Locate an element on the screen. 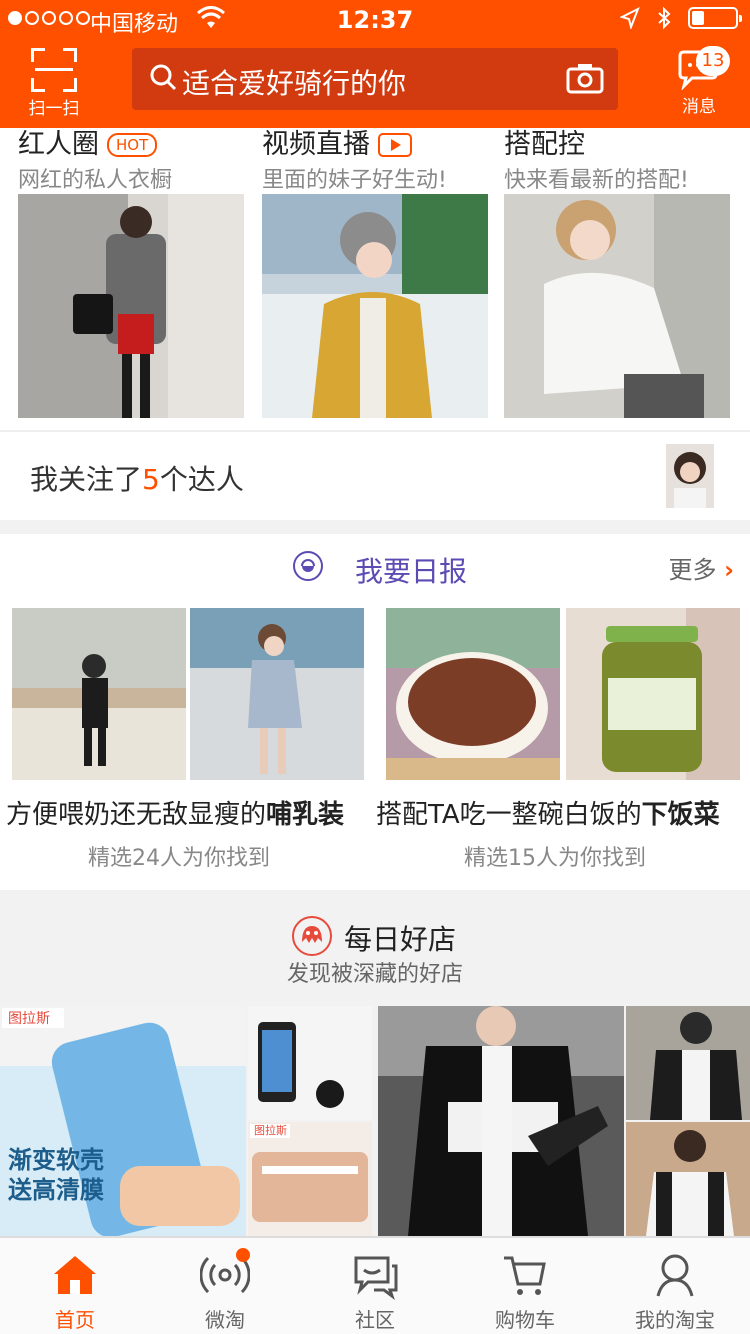 The width and height of the screenshot is (750, 1334). feature-outfit: 搭配控 快来看最新的搭配! is located at coordinates (617, 273).